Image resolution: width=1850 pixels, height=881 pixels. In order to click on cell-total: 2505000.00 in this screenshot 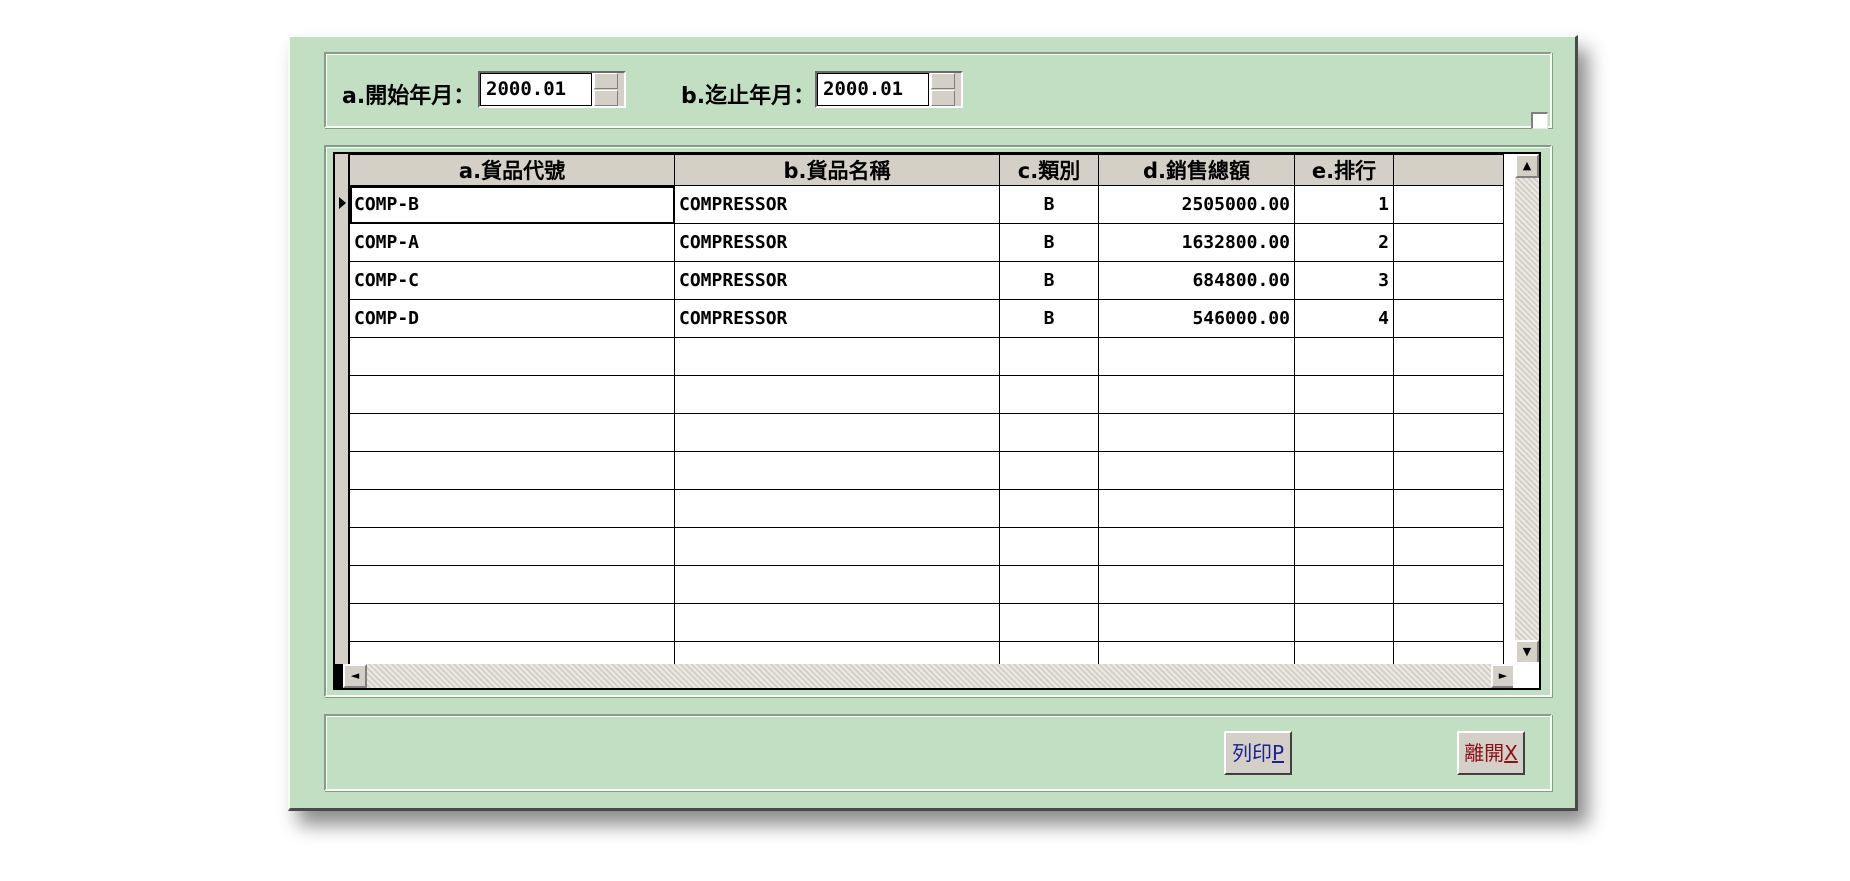, I will do `click(1196, 204)`.